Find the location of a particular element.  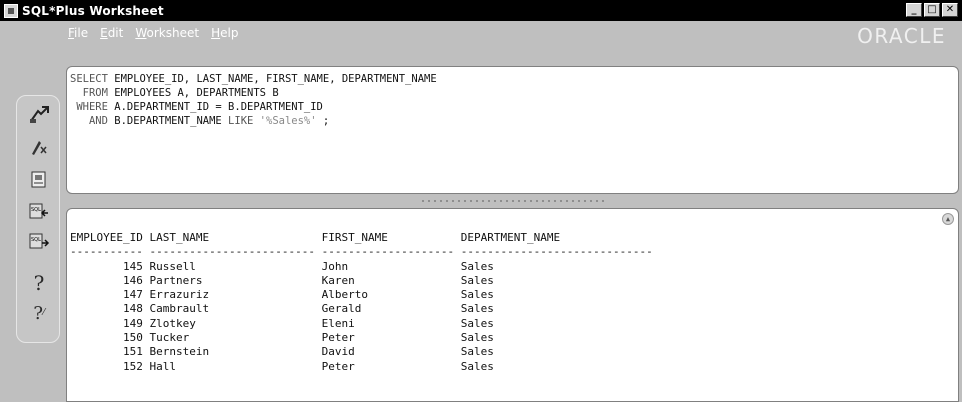

minimize-button: _ is located at coordinates (914, 10).